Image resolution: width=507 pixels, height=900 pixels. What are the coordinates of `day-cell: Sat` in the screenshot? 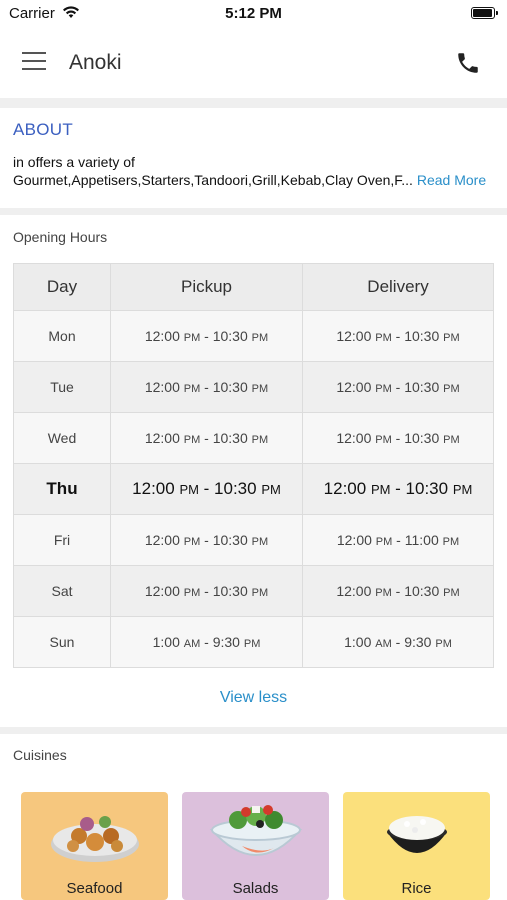 It's located at (62, 591).